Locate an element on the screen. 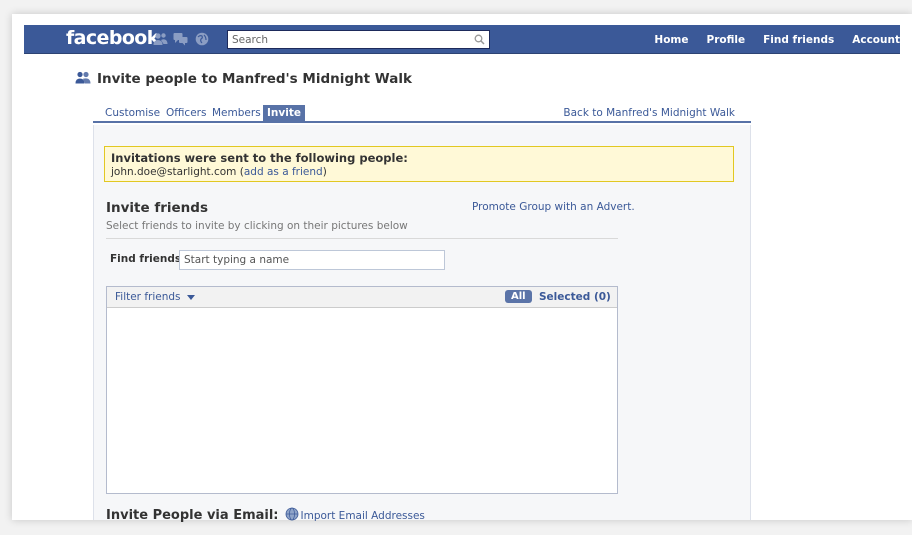 This screenshot has width=912, height=535. search-box is located at coordinates (358, 39).